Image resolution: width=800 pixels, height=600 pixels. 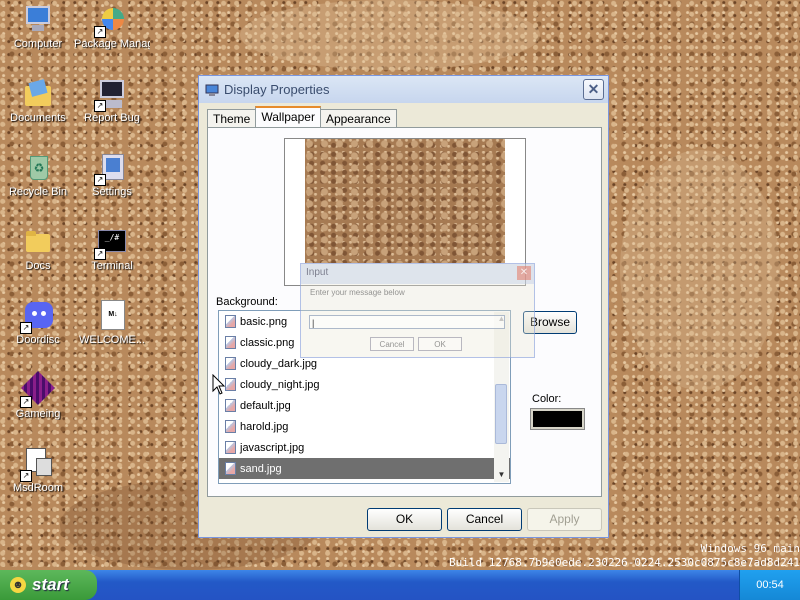 What do you see at coordinates (219, 384) in the screenshot?
I see `mouse-cursor-icon` at bounding box center [219, 384].